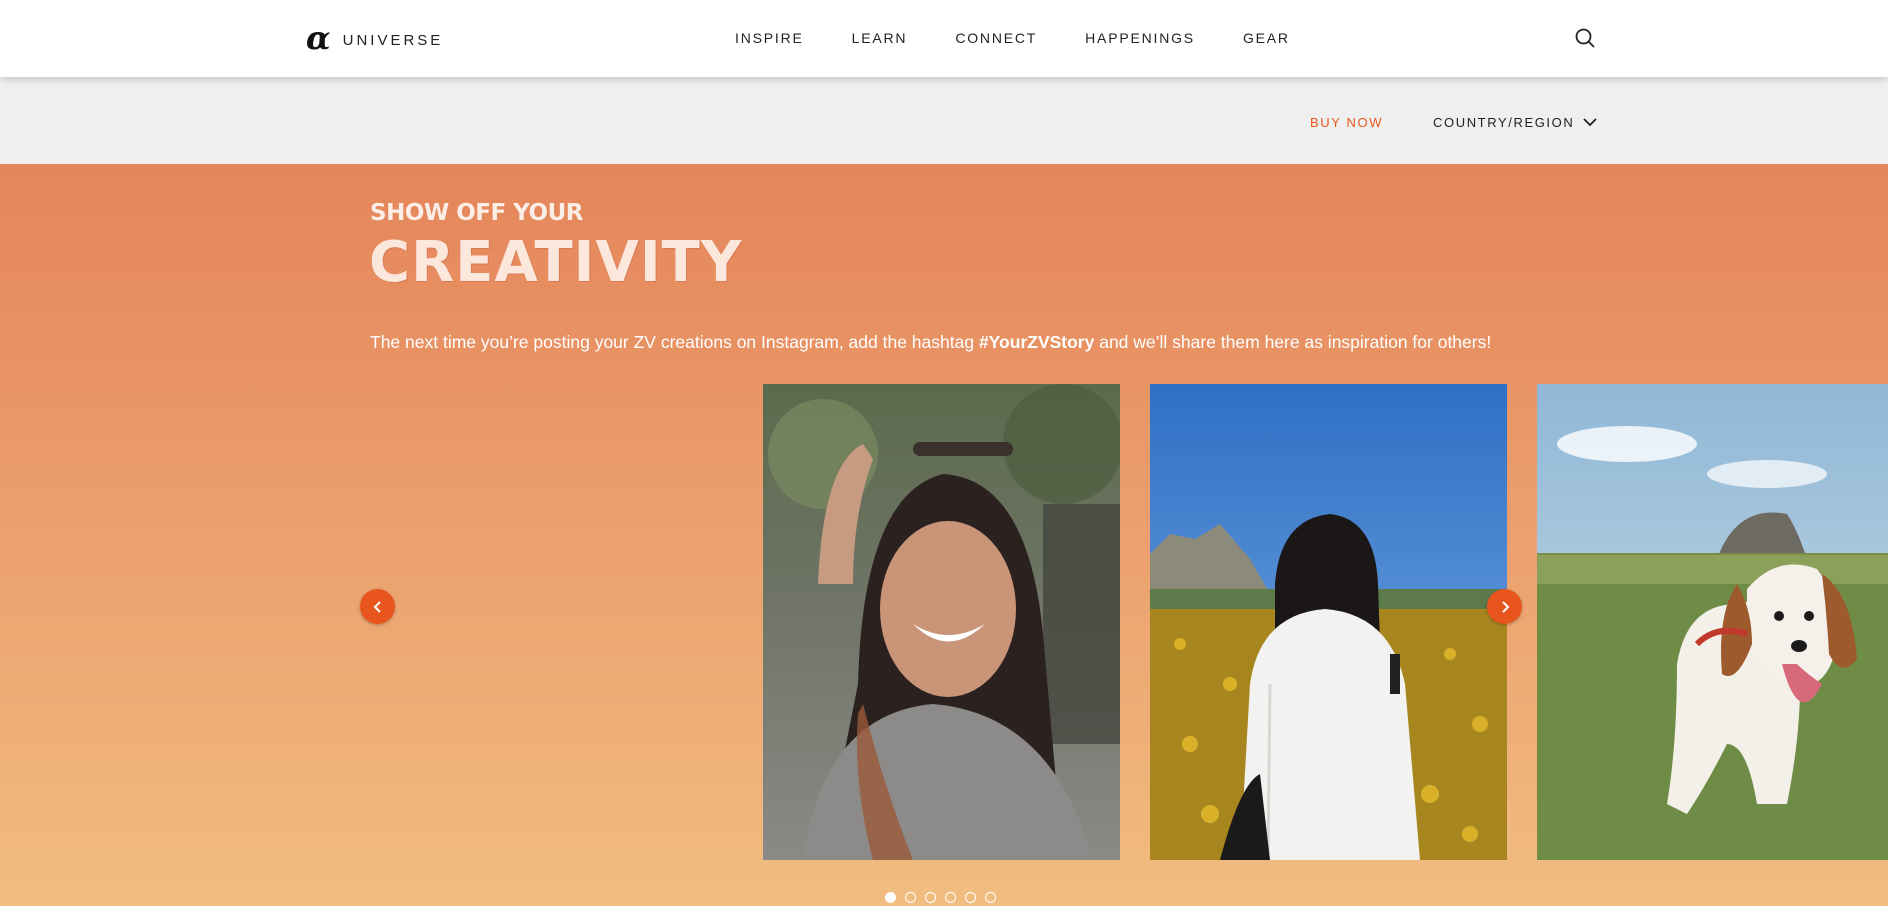 The height and width of the screenshot is (906, 1888). I want to click on carousel-pagination, so click(940, 897).